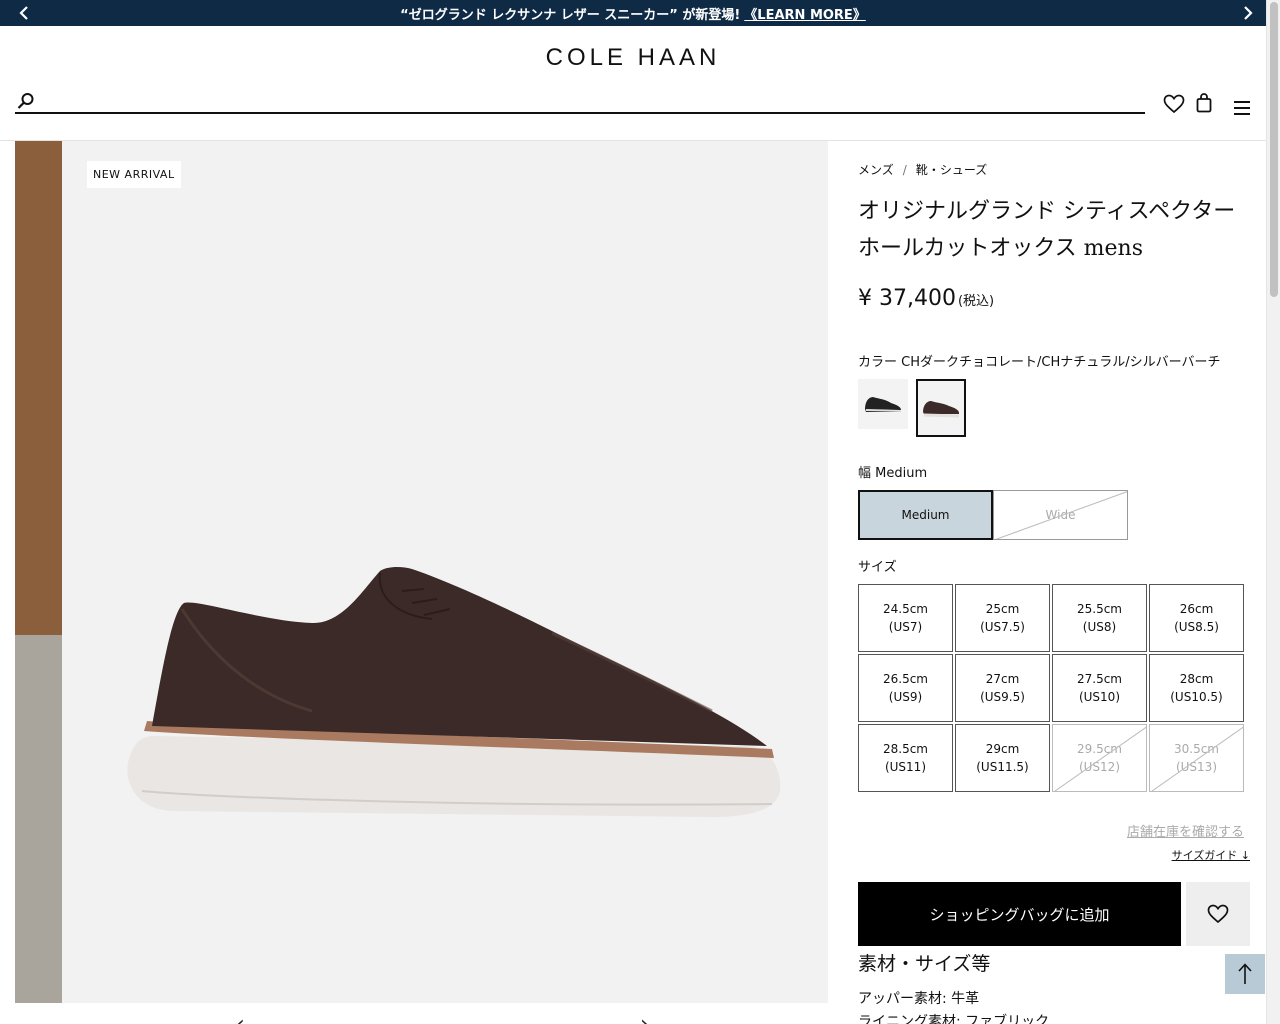 The width and height of the screenshot is (1280, 1024). I want to click on arrow-up-icon, so click(1245, 973).